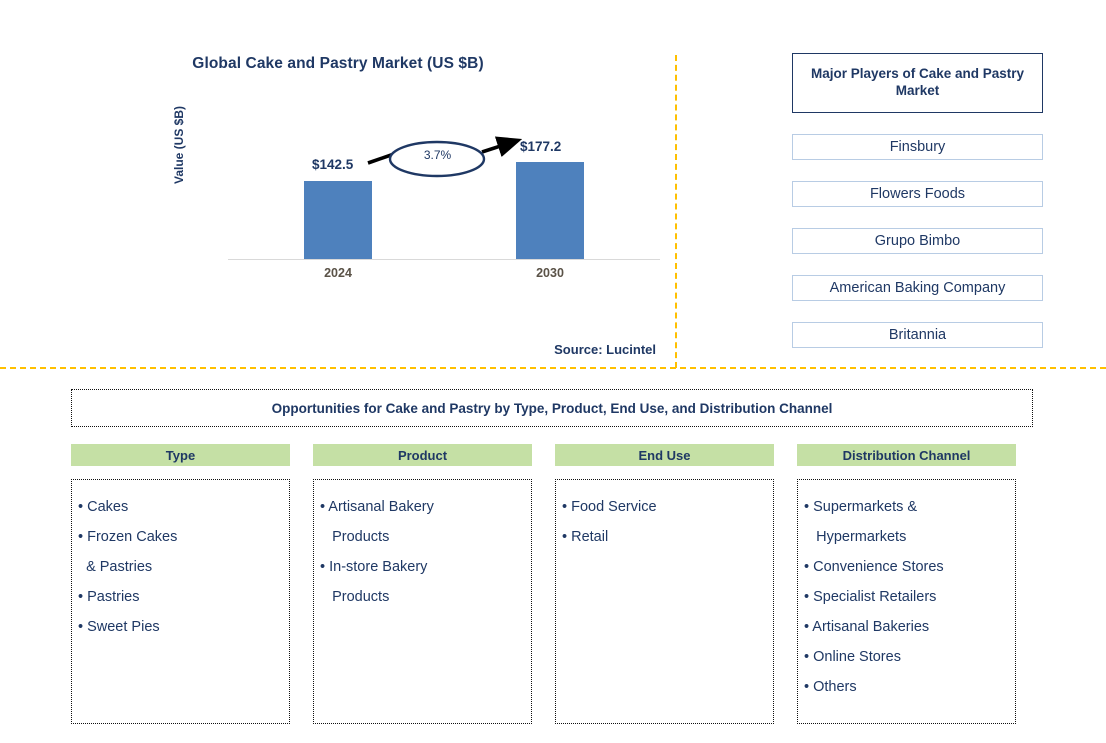 This screenshot has height=743, width=1106. Describe the element at coordinates (917, 288) in the screenshot. I see `player-item: American Baking Company` at that location.